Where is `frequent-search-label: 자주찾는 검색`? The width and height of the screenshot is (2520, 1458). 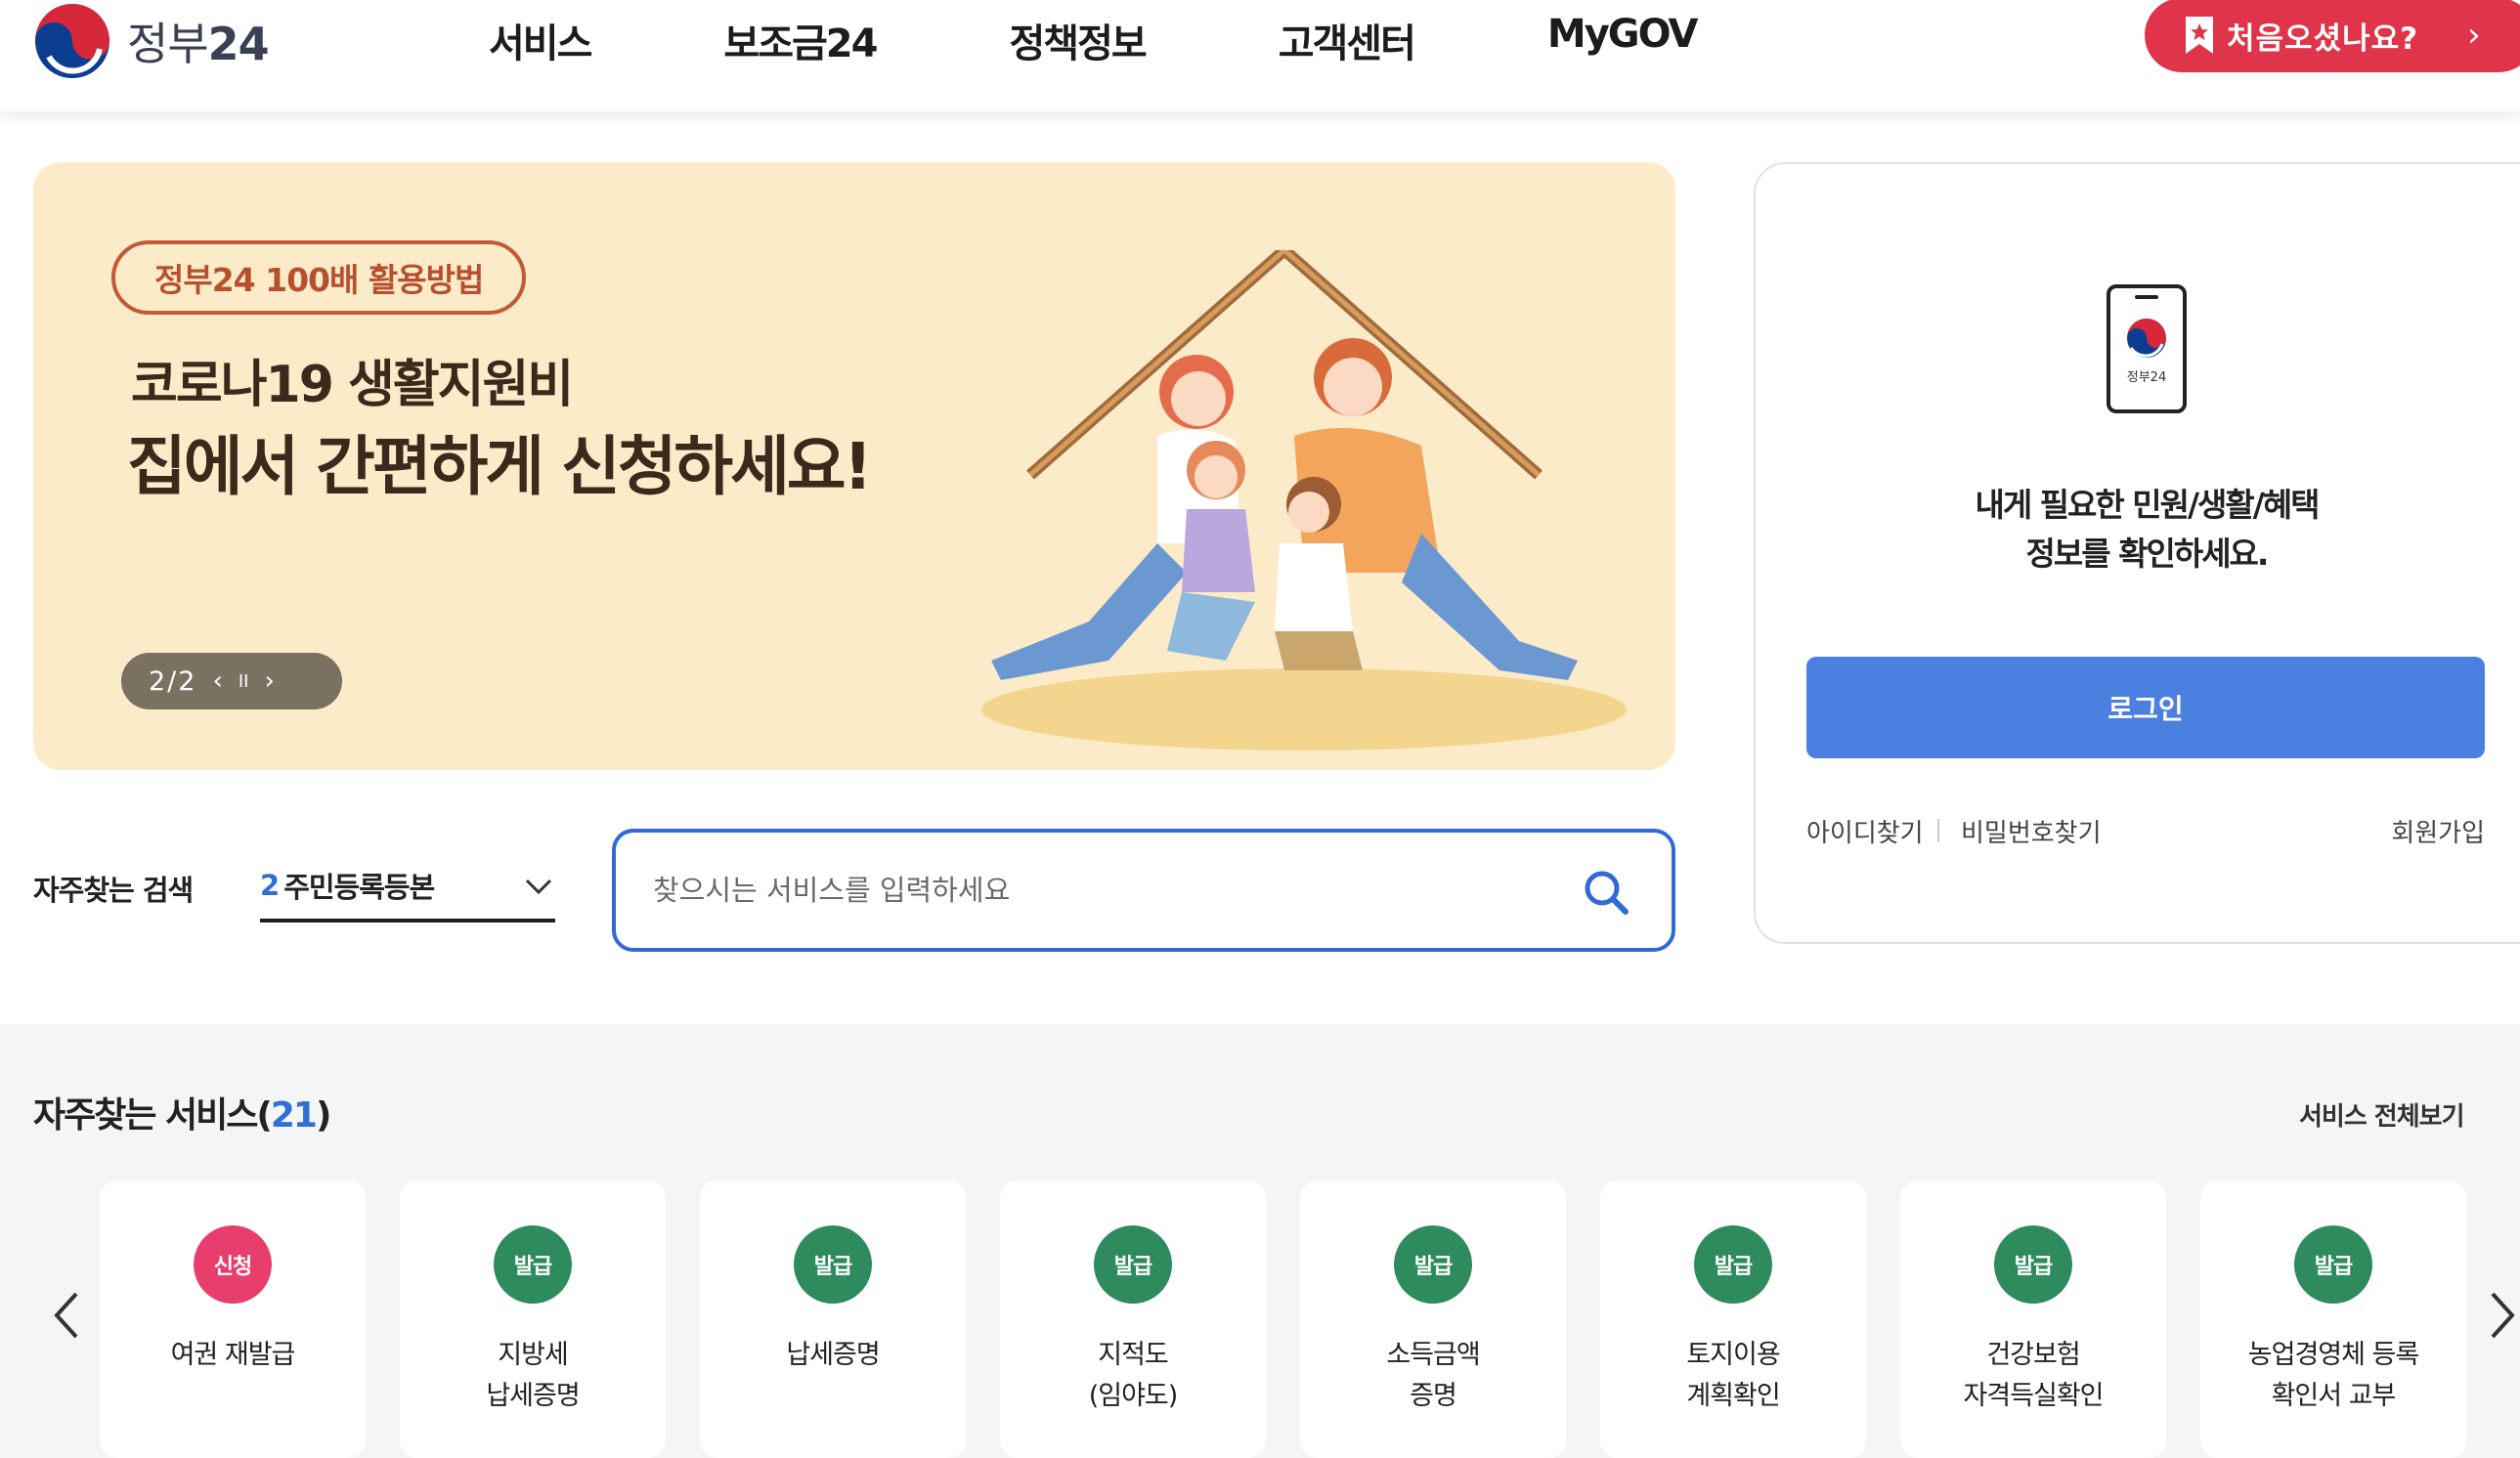 frequent-search-label: 자주찾는 검색 is located at coordinates (113, 890).